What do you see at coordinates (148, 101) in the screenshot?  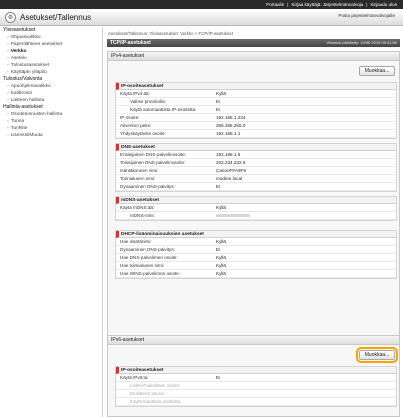 I see `setting-label: Valitse protokolla:` at bounding box center [148, 101].